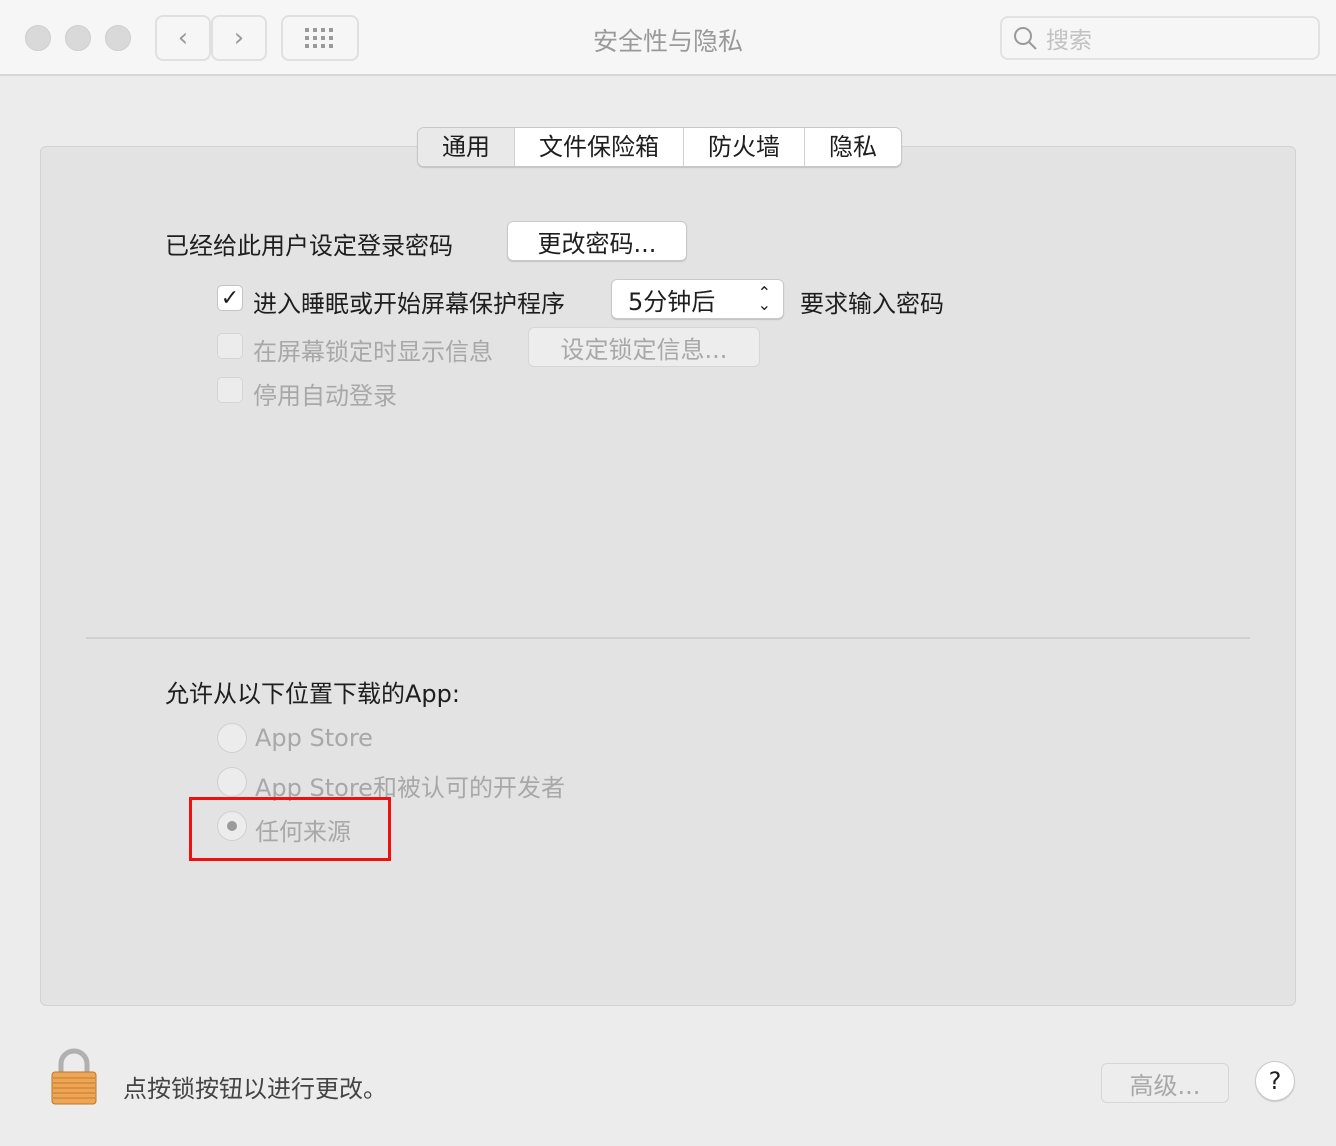  Describe the element at coordinates (599, 147) in the screenshot. I see `tab-filevault: 文件保险箱` at that location.